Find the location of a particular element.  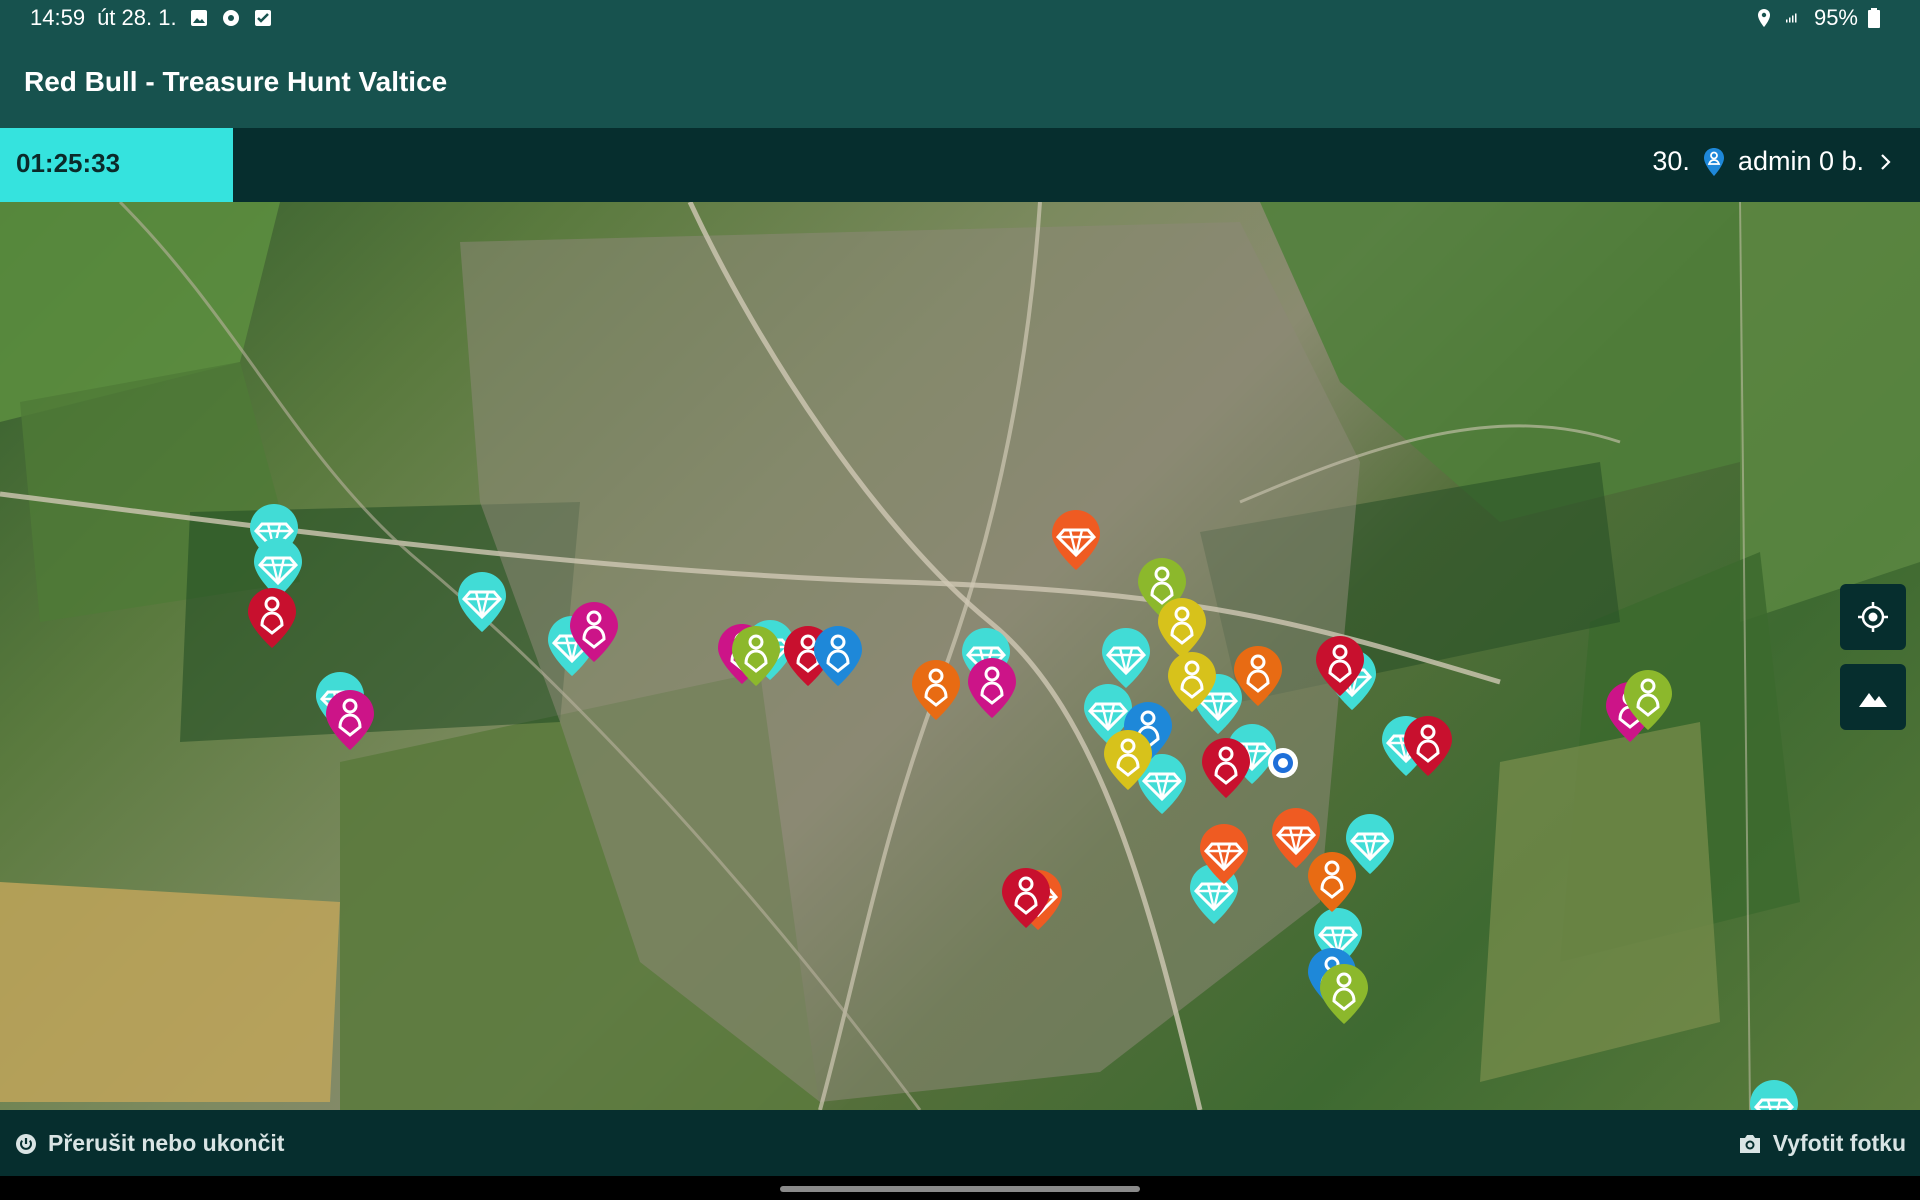

take-photo-button: Vyfotit fotku is located at coordinates (1821, 1143).